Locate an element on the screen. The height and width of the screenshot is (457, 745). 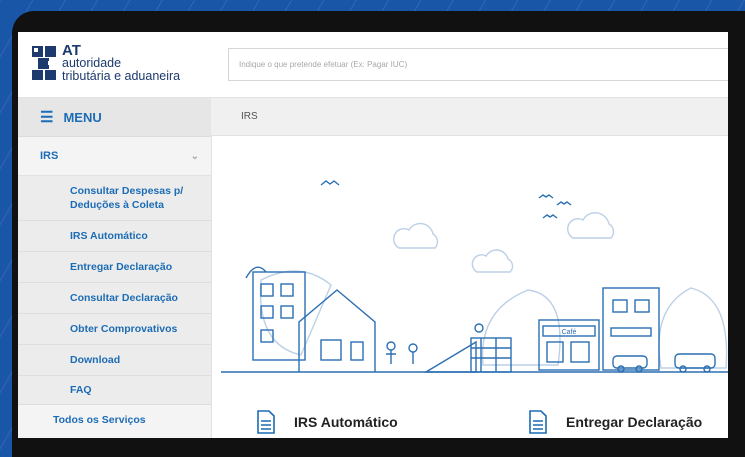
nav-item-label: Consultar Declaração is located at coordinates (124, 298).